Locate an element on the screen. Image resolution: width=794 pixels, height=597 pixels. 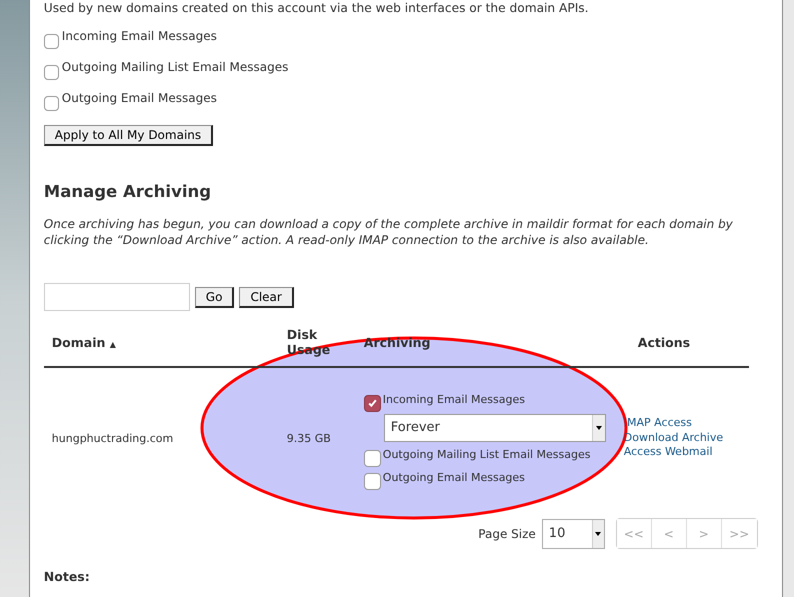
notes-heading: Notes: is located at coordinates (67, 576).